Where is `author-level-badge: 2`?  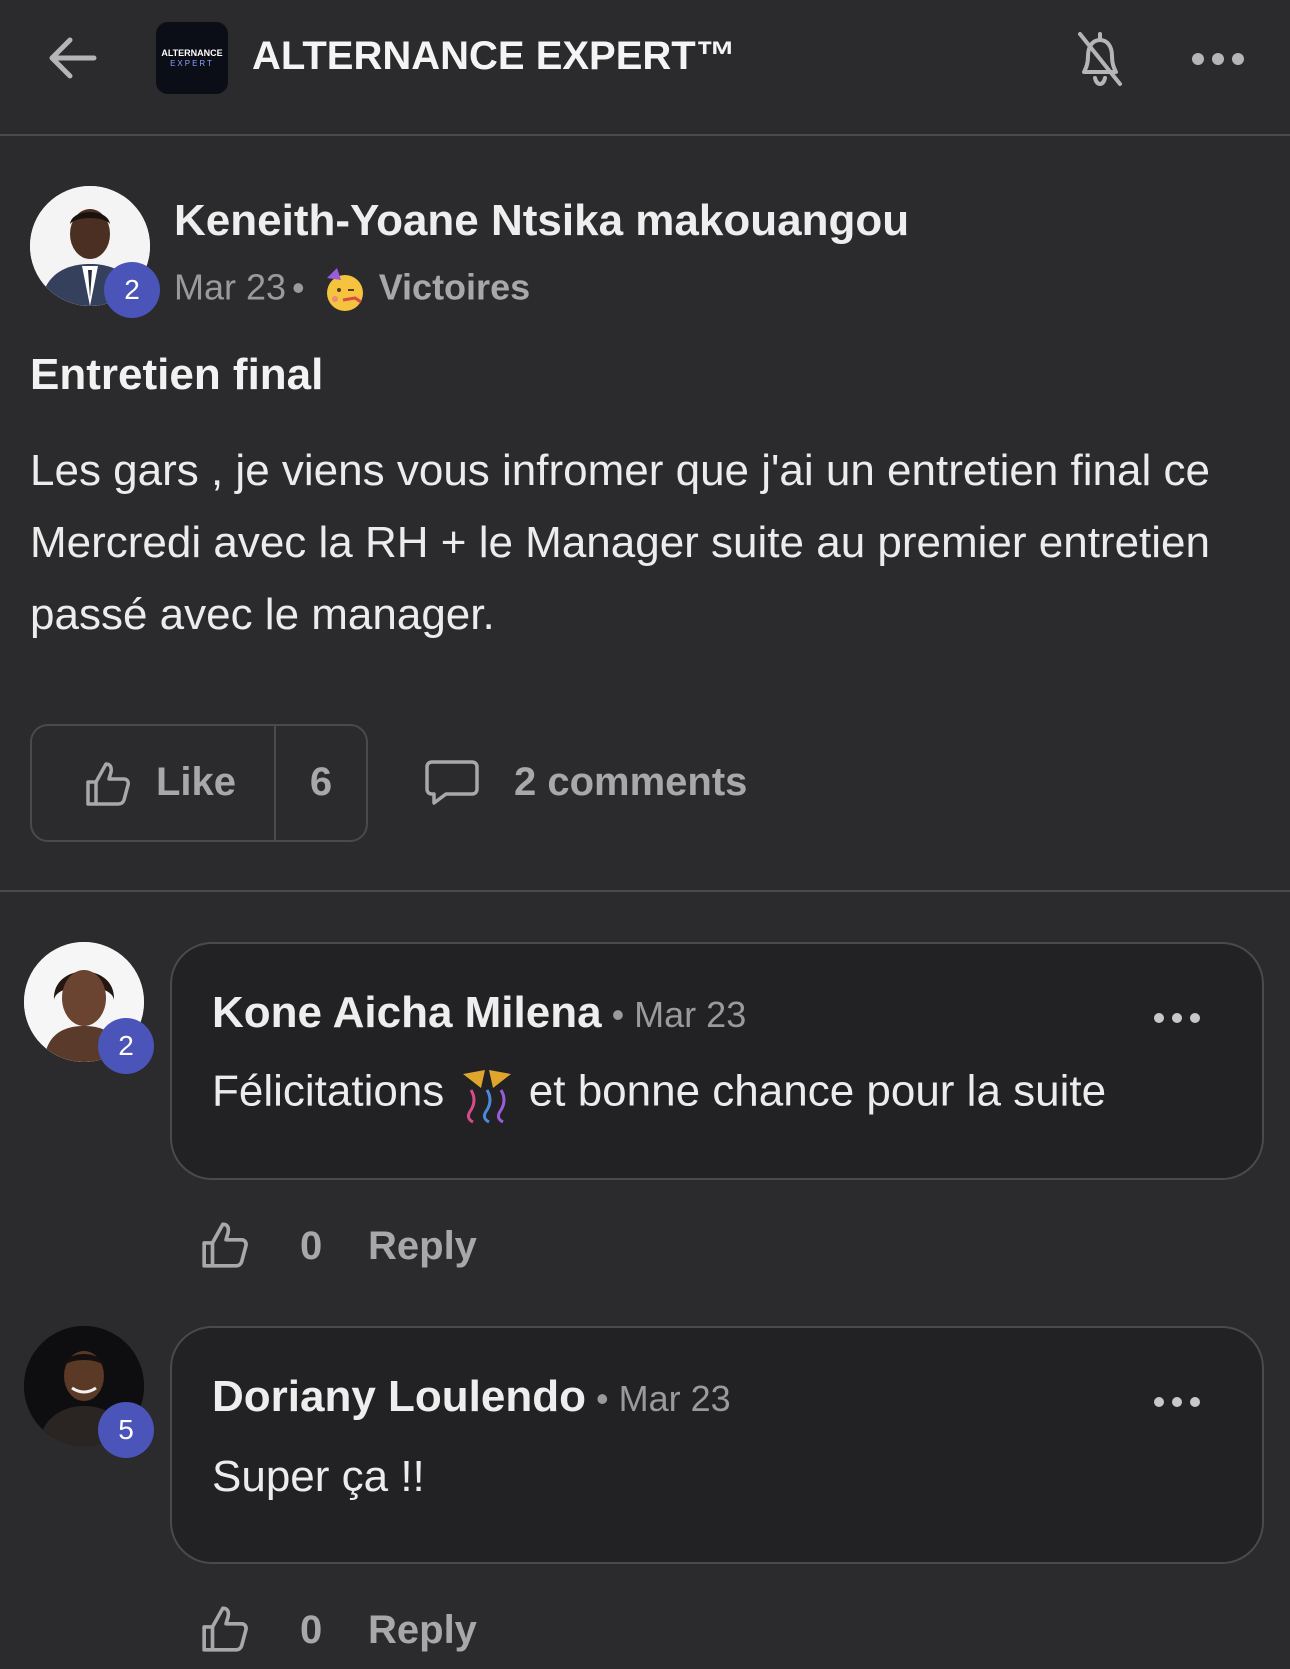 author-level-badge: 2 is located at coordinates (132, 290).